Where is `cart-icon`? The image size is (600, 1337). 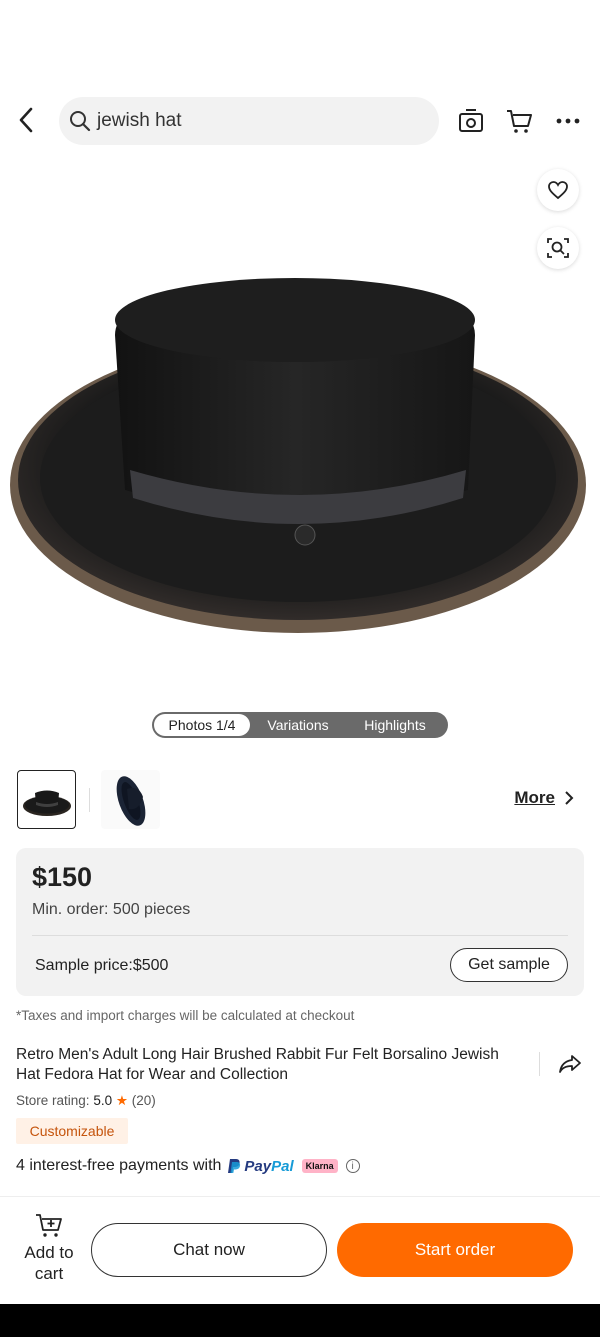
cart-icon is located at coordinates (519, 121).